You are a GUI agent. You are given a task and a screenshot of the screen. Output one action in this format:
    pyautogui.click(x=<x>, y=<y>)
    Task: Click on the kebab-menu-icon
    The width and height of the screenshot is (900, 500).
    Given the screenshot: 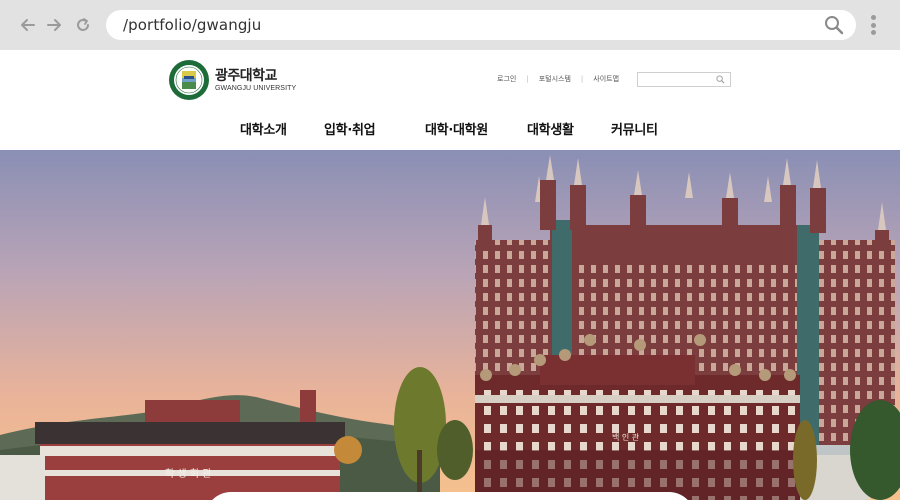 What is the action you would take?
    pyautogui.click(x=873, y=25)
    